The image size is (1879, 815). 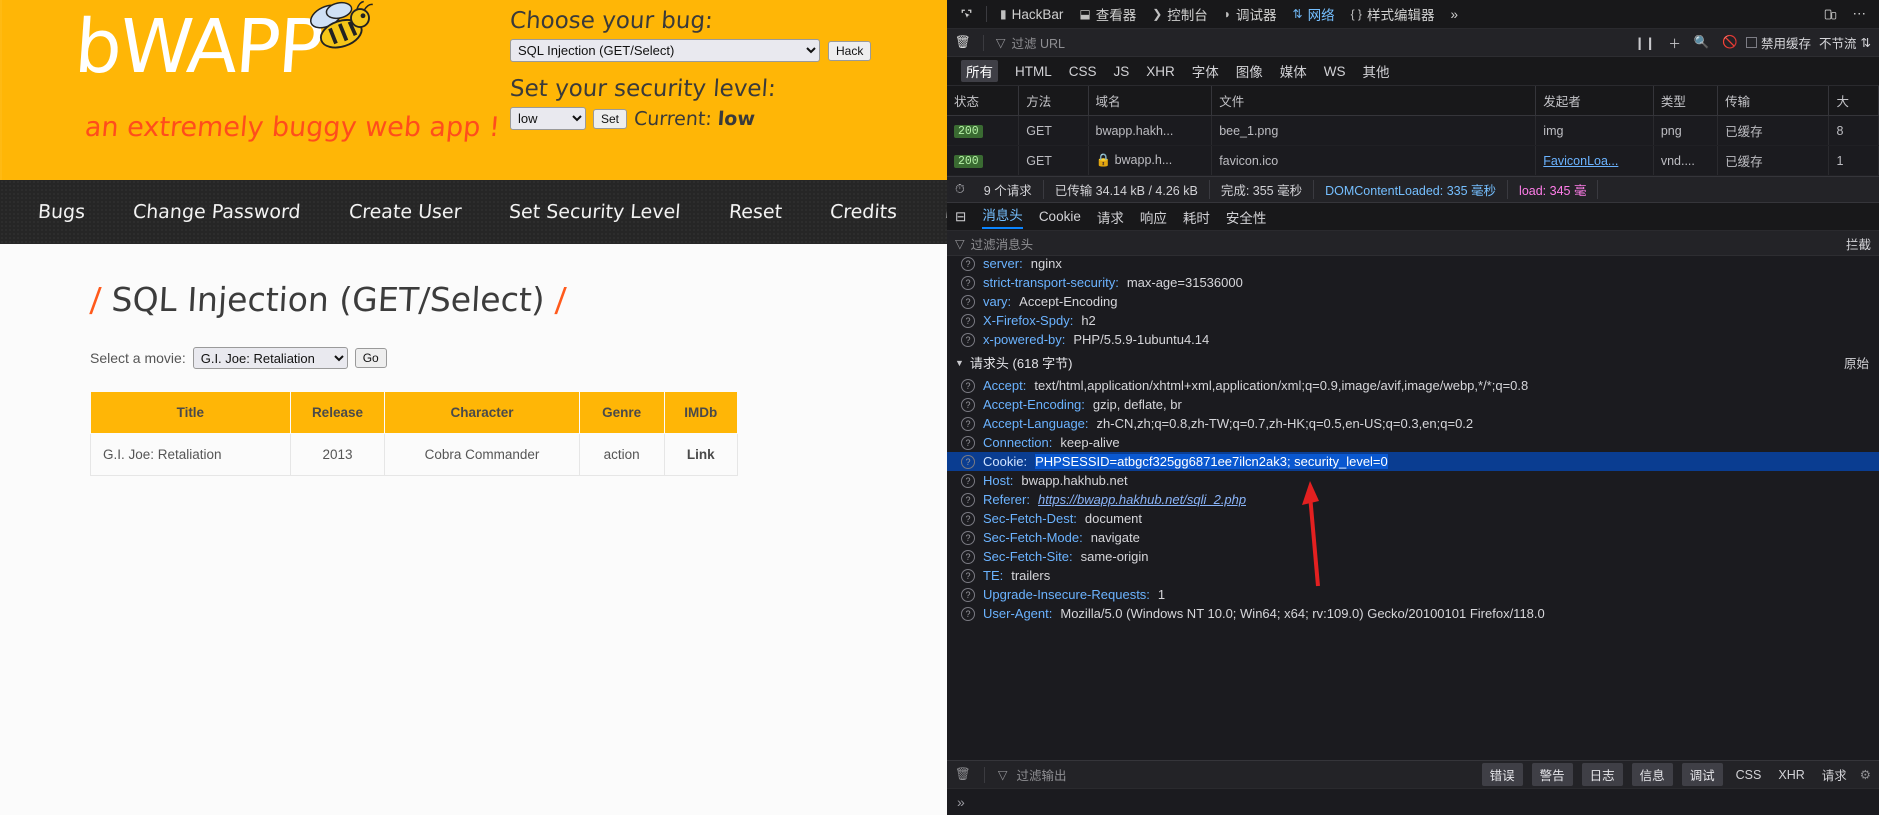 I want to click on type-filter-other: 其他, so click(x=1376, y=71).